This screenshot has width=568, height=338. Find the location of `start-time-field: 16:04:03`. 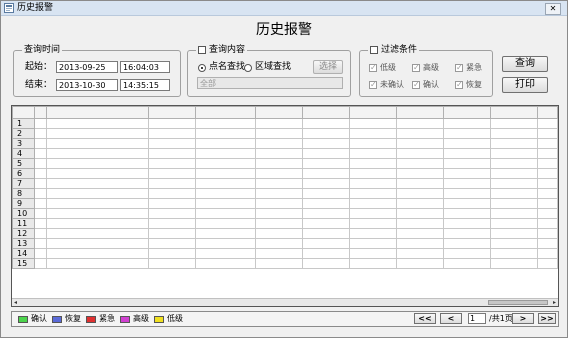

start-time-field: 16:04:03 is located at coordinates (145, 67).